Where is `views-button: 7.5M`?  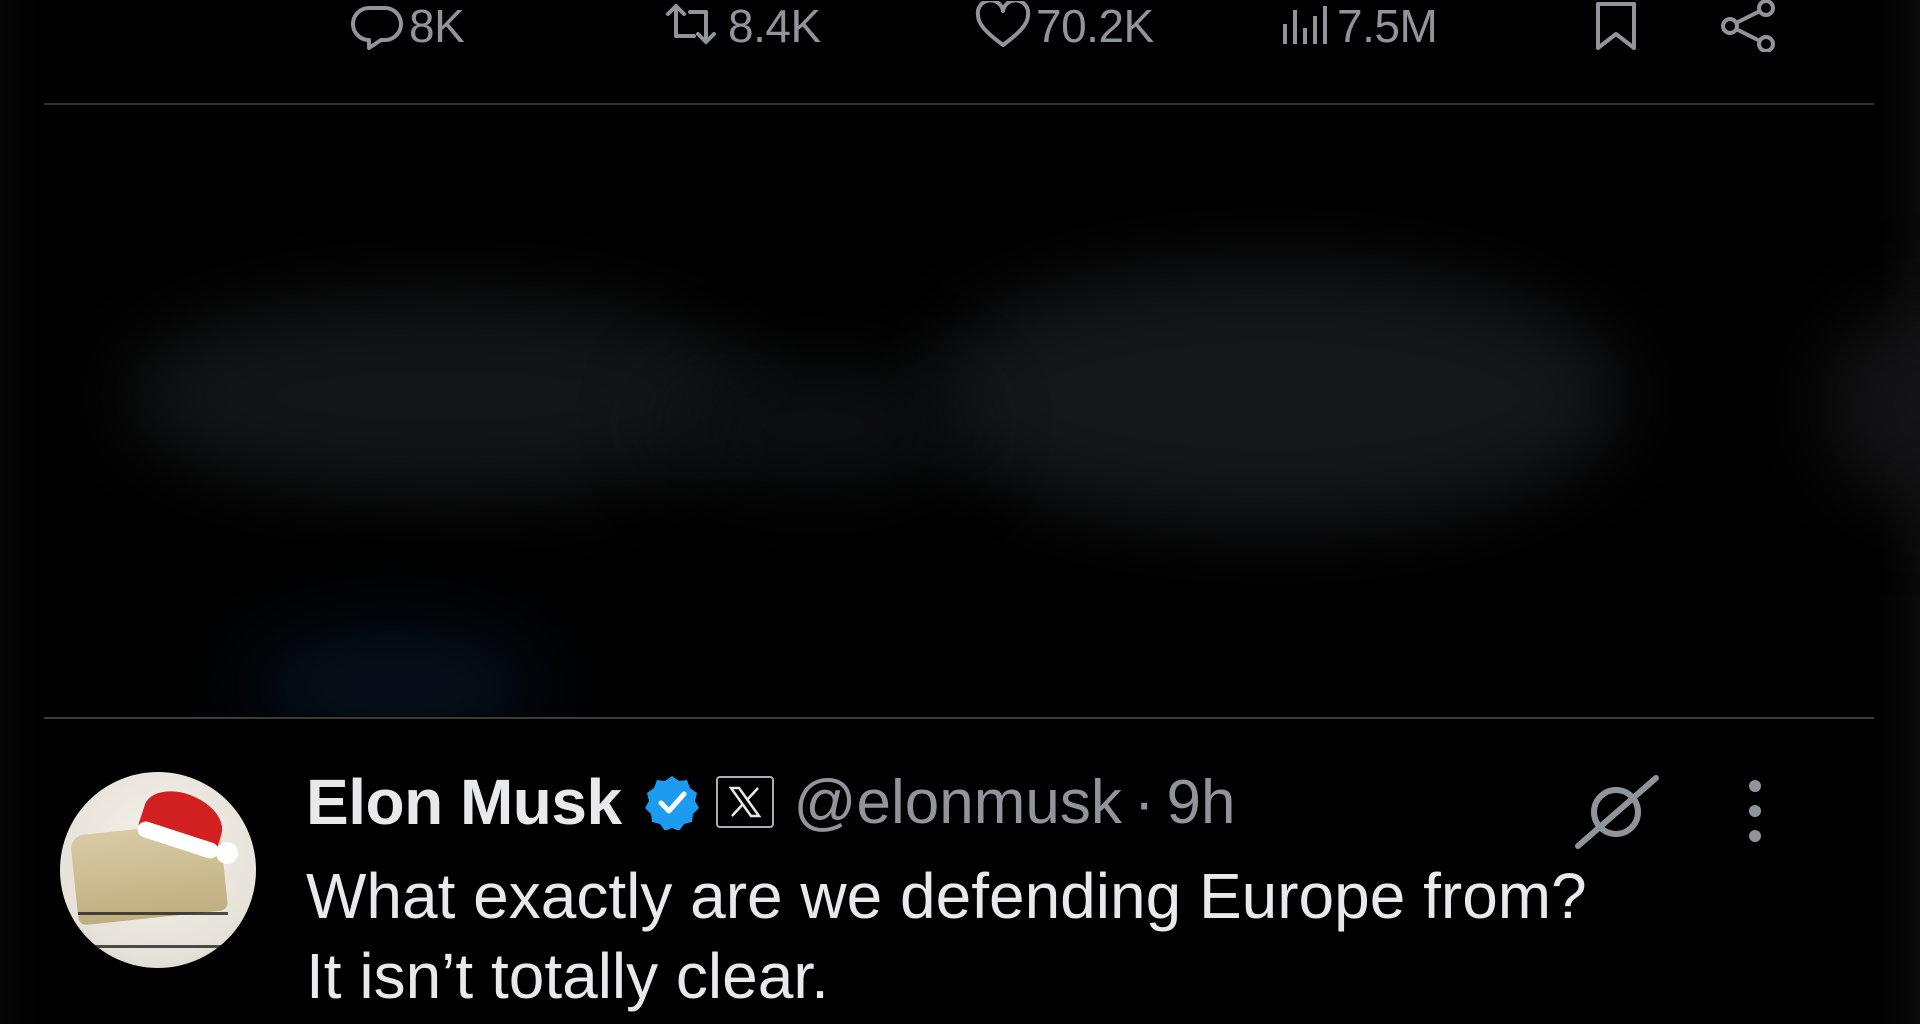 views-button: 7.5M is located at coordinates (1357, 26).